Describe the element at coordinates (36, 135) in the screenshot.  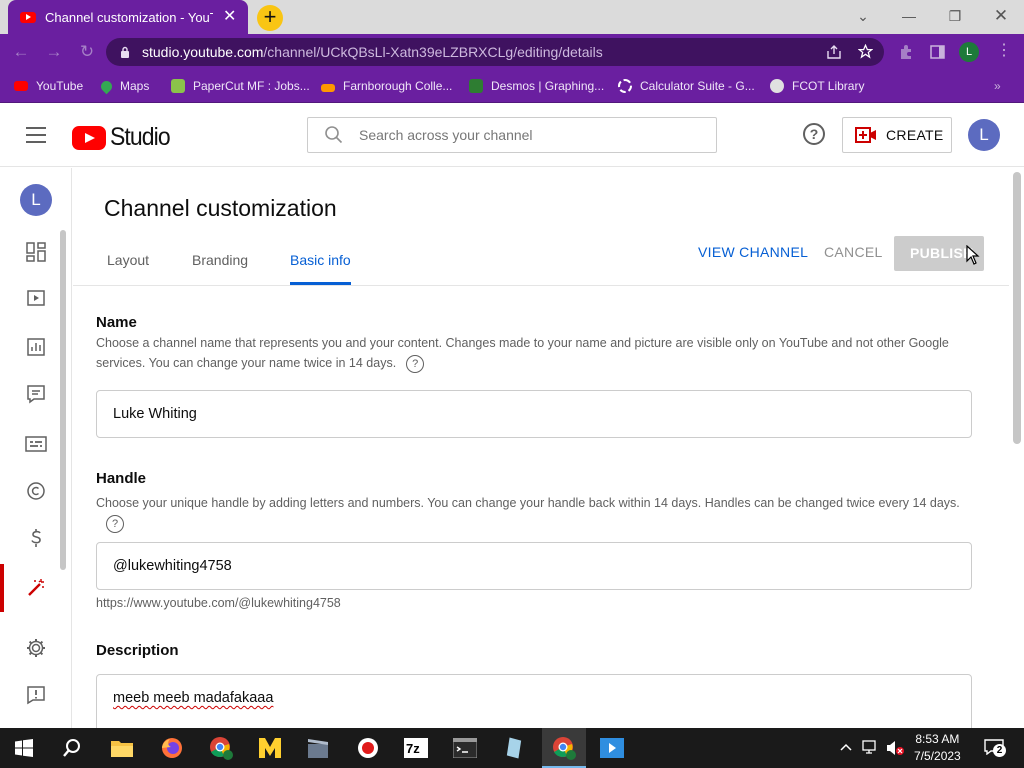
I see `hamburger-menu-icon` at that location.